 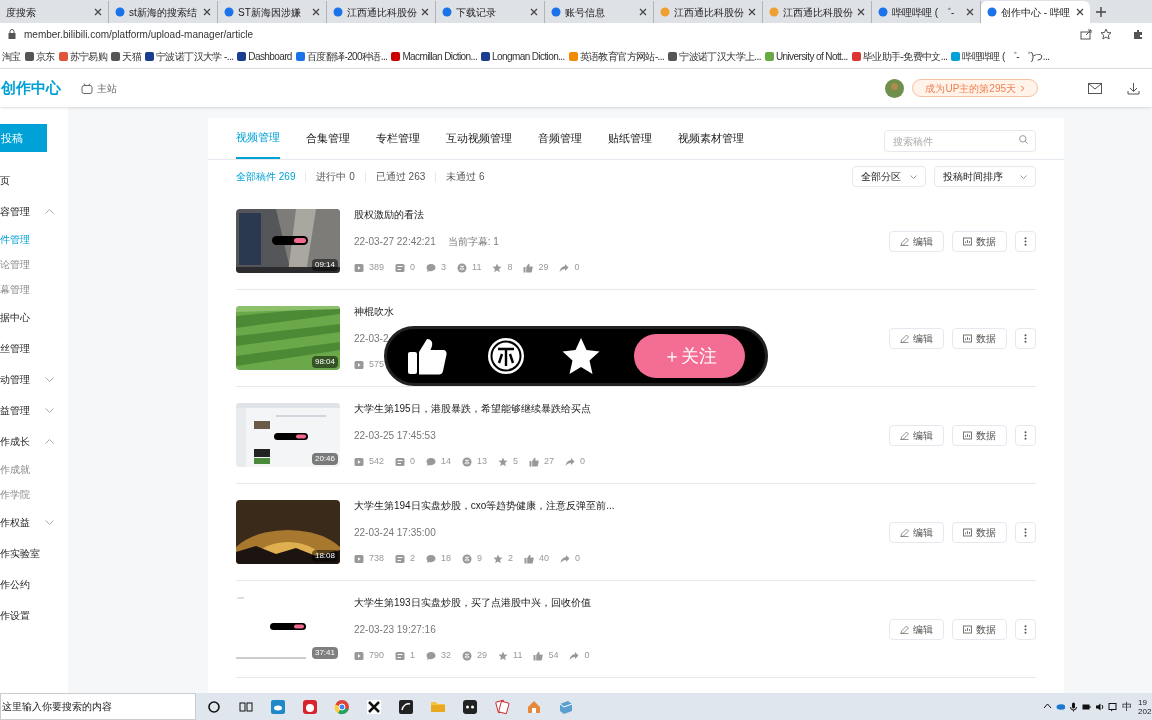 What do you see at coordinates (630, 138) in the screenshot?
I see `nav-tab: 贴纸管理` at bounding box center [630, 138].